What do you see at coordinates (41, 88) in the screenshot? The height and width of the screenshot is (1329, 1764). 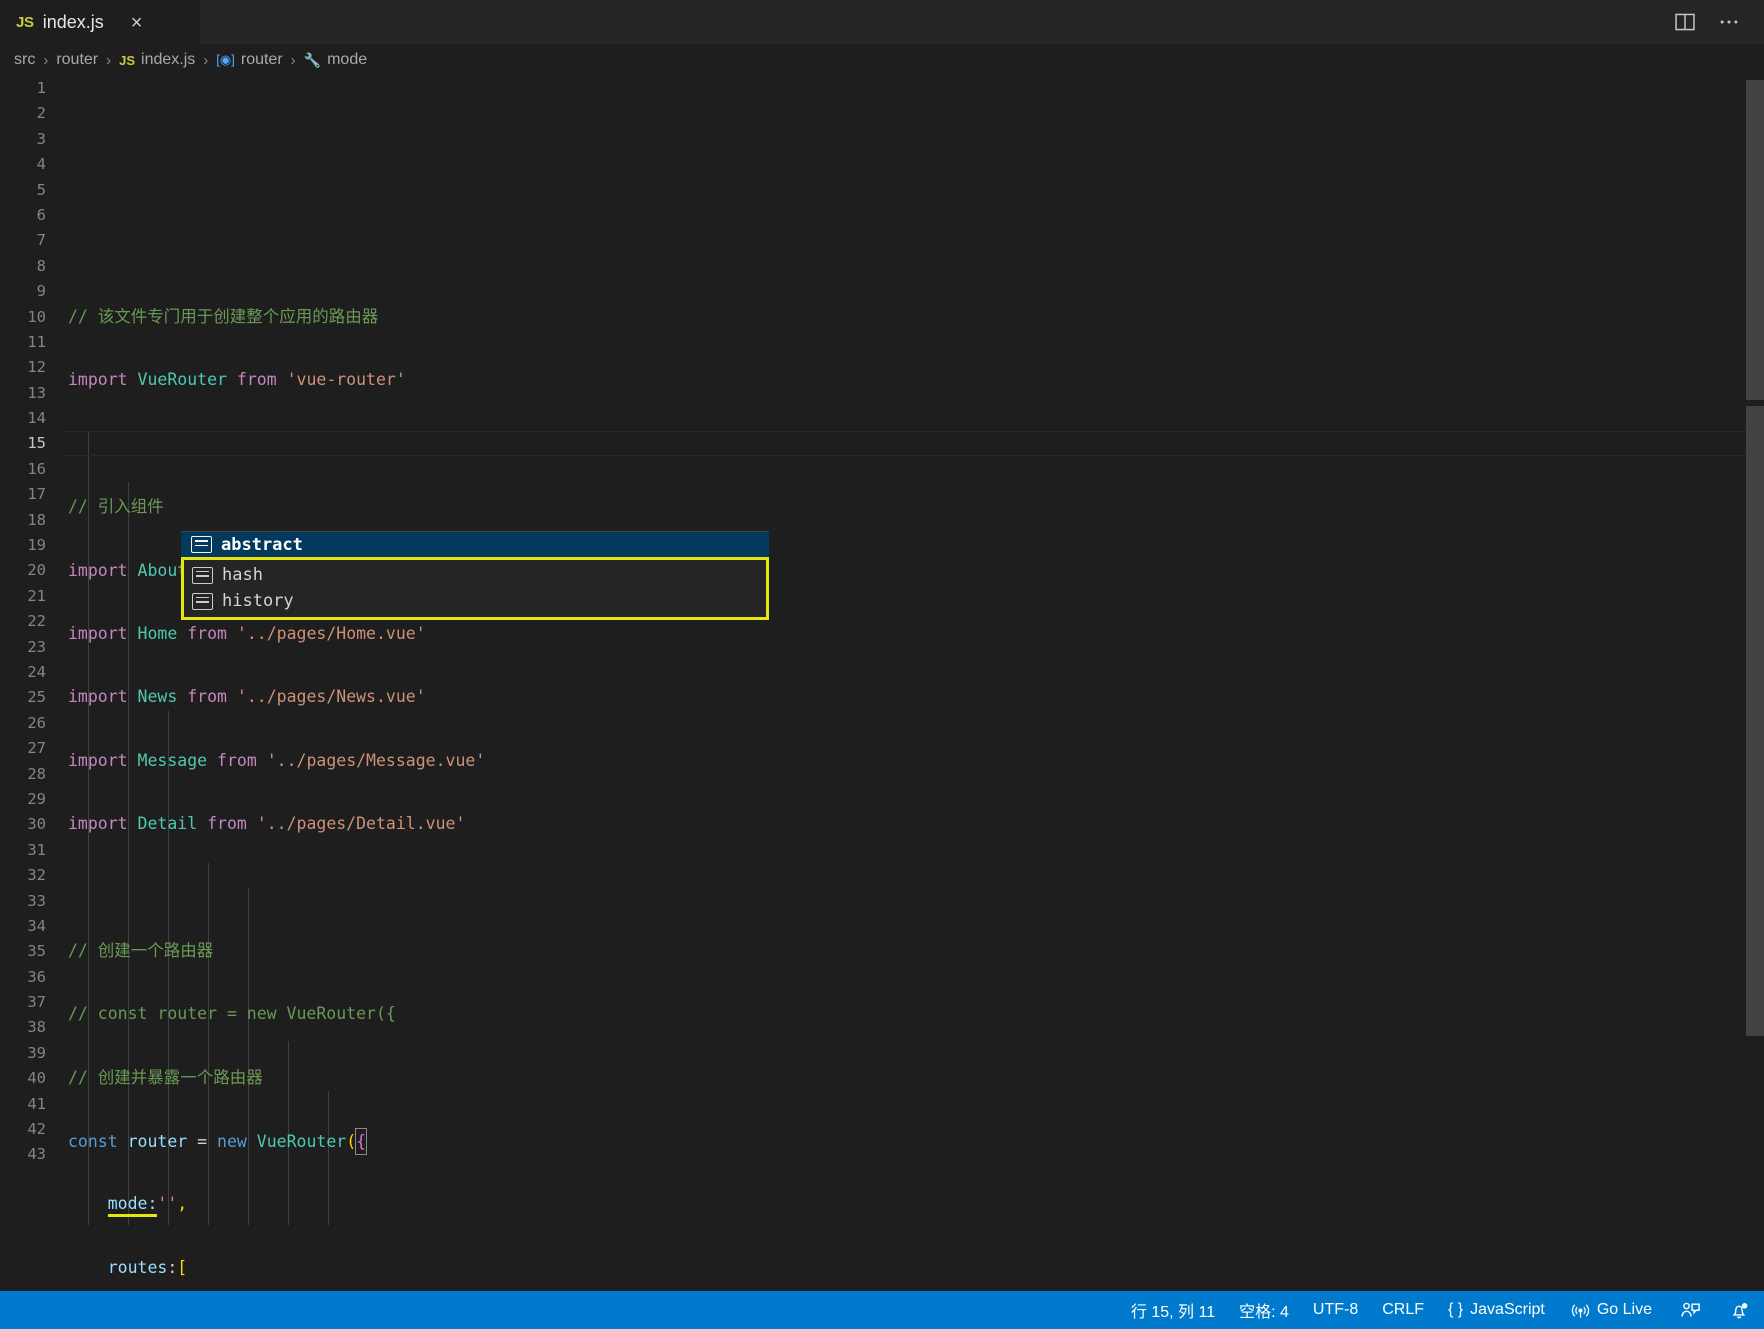 I see `line-number: 1` at bounding box center [41, 88].